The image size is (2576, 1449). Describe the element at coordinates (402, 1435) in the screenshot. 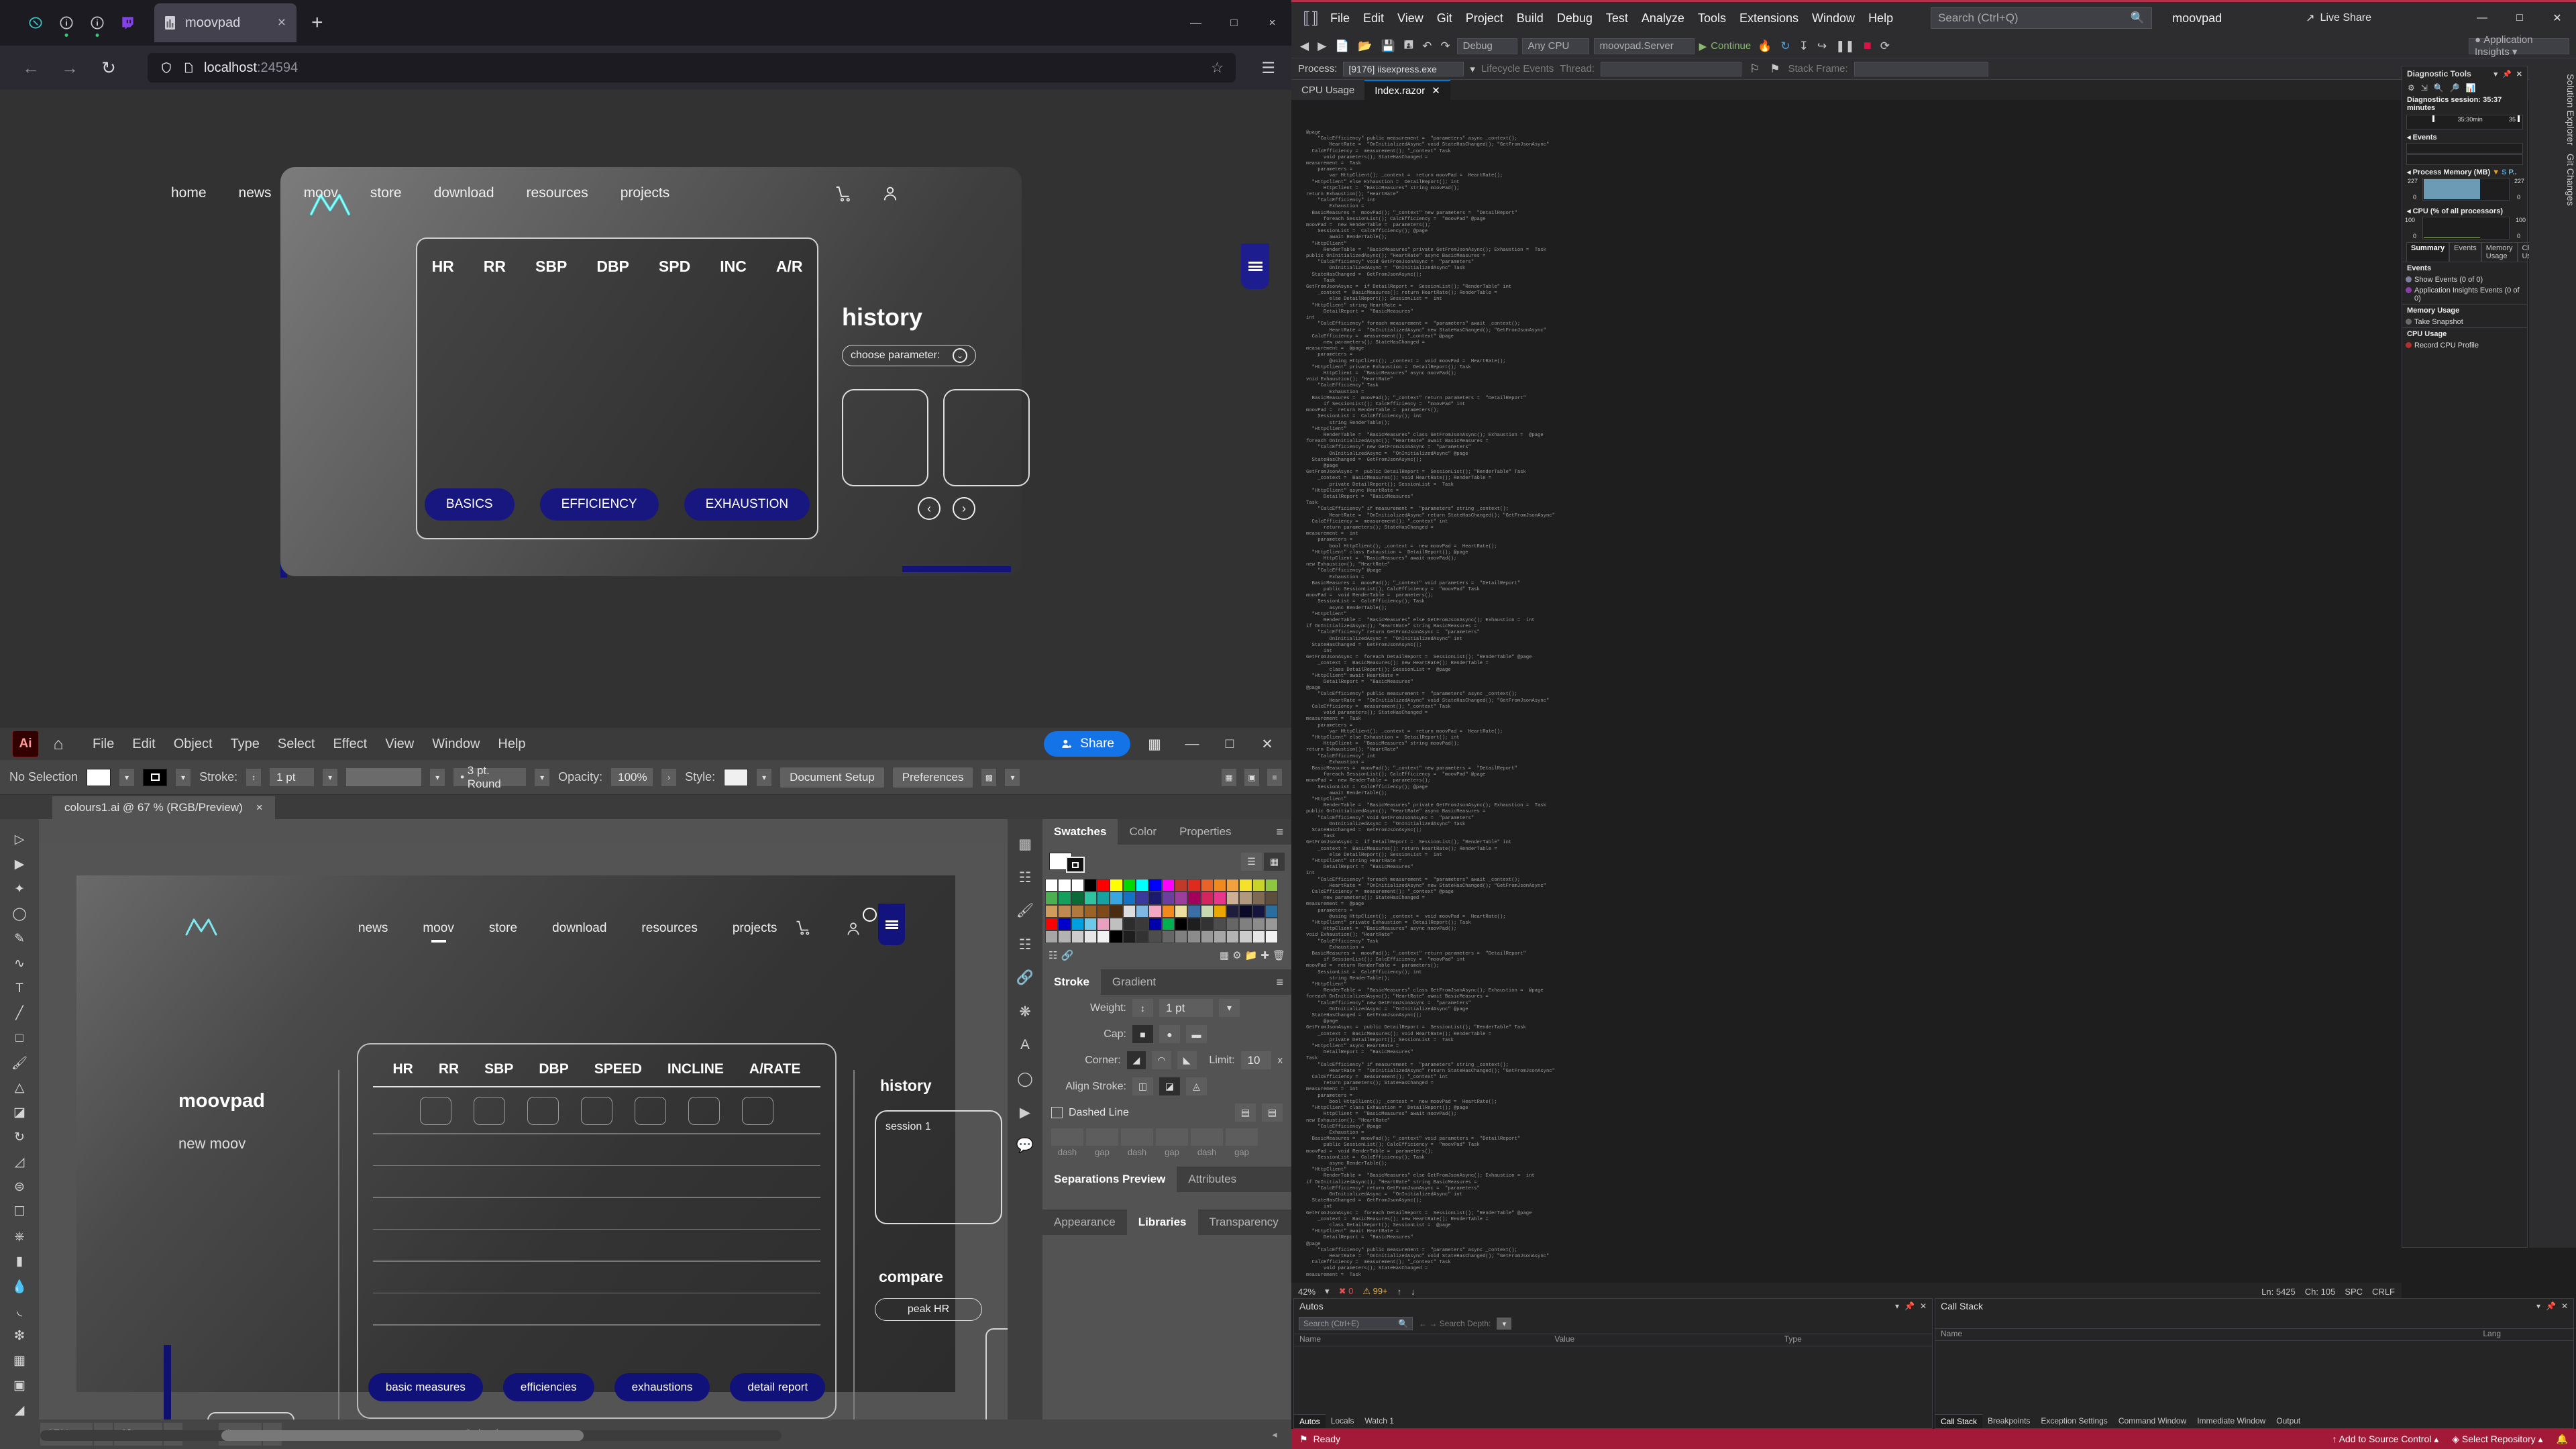

I see `scrollbar-thumb` at that location.